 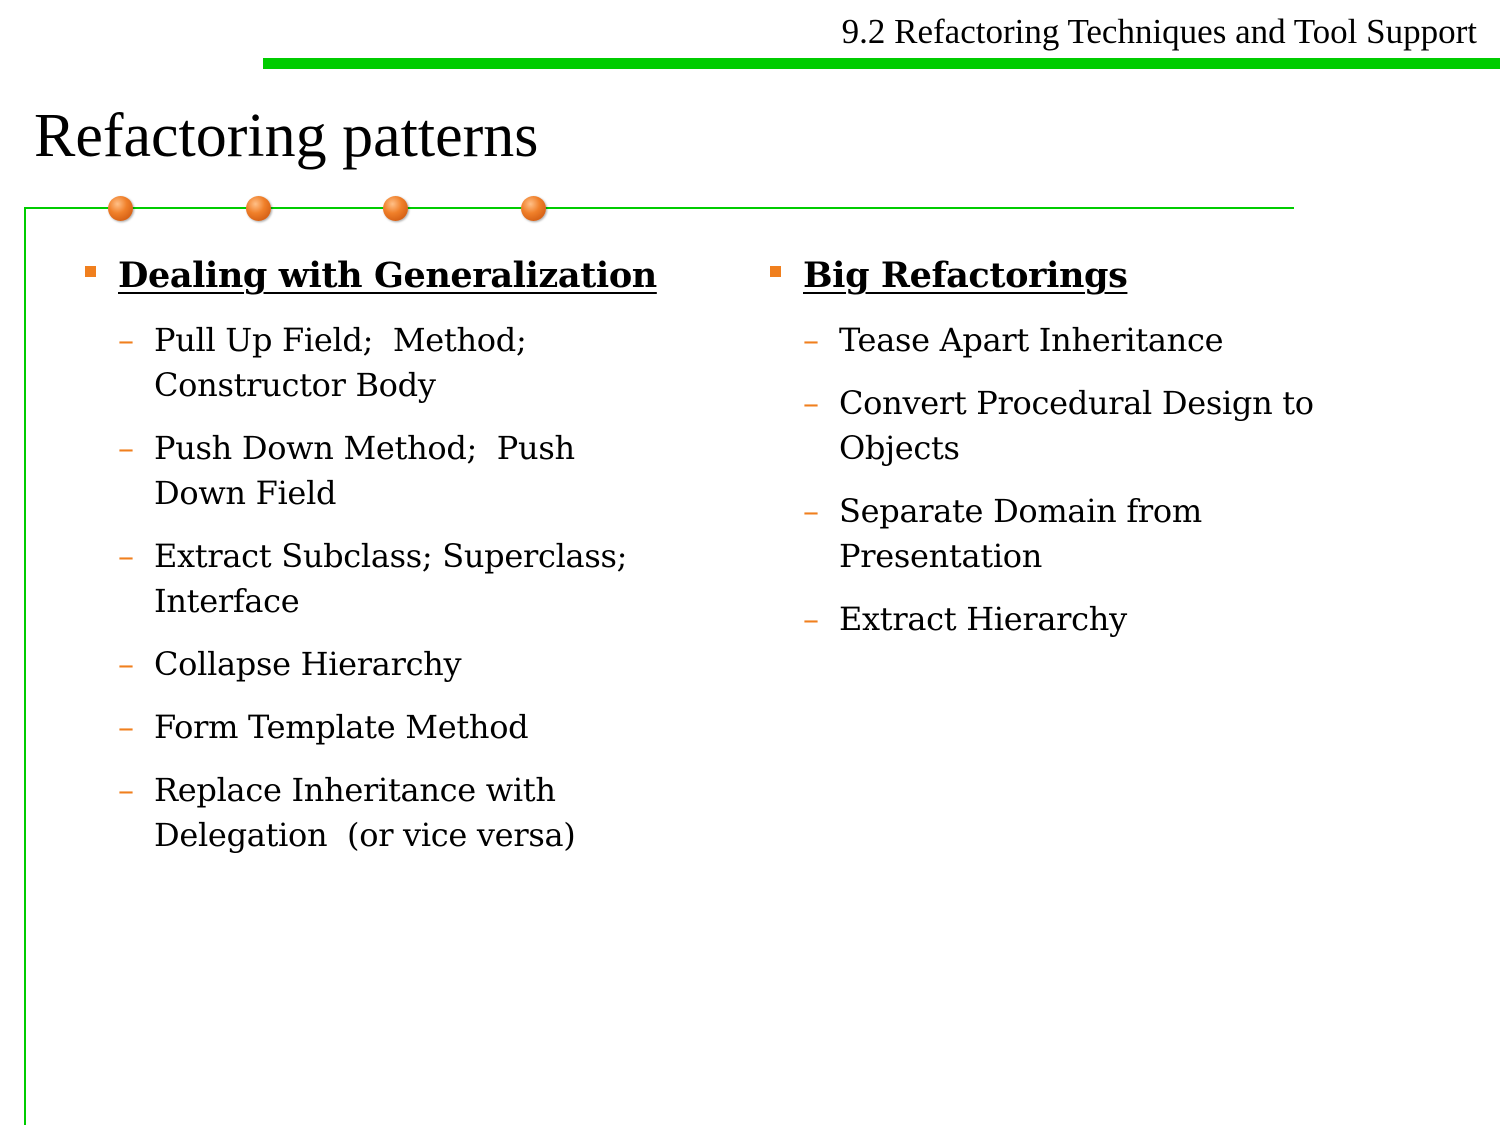 I want to click on list-item: – Collapse Hierarchy, so click(x=402, y=664).